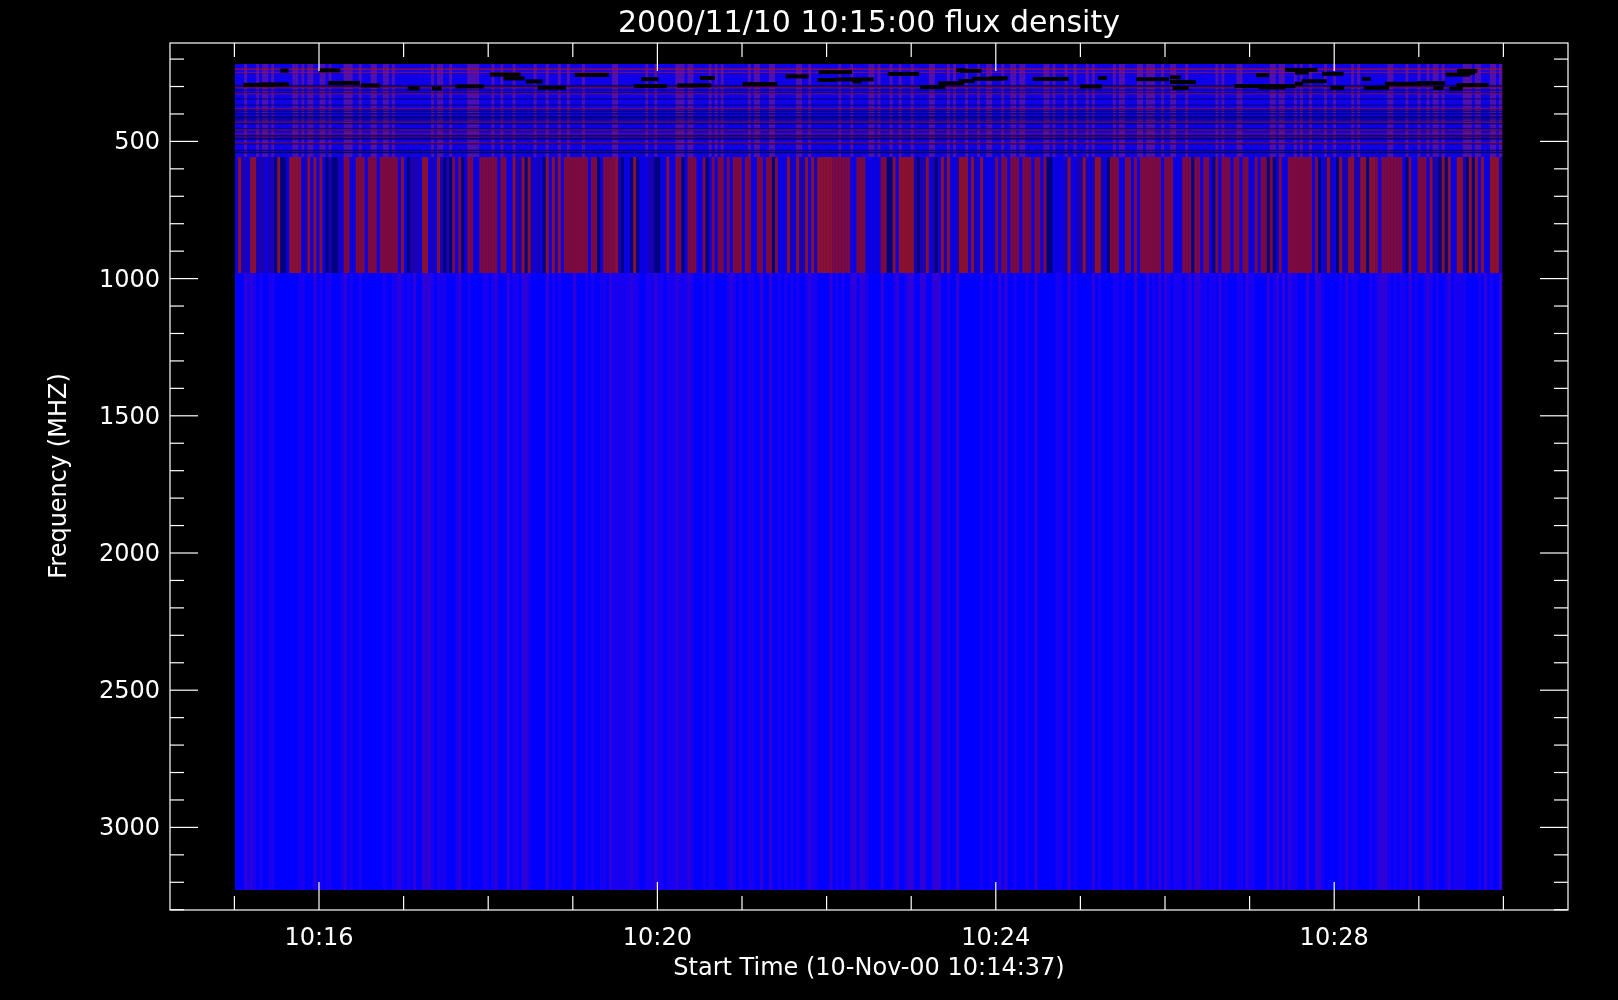  Describe the element at coordinates (869, 967) in the screenshot. I see `axis-title: Start Time (10-Nov-00 10:14:37)` at that location.